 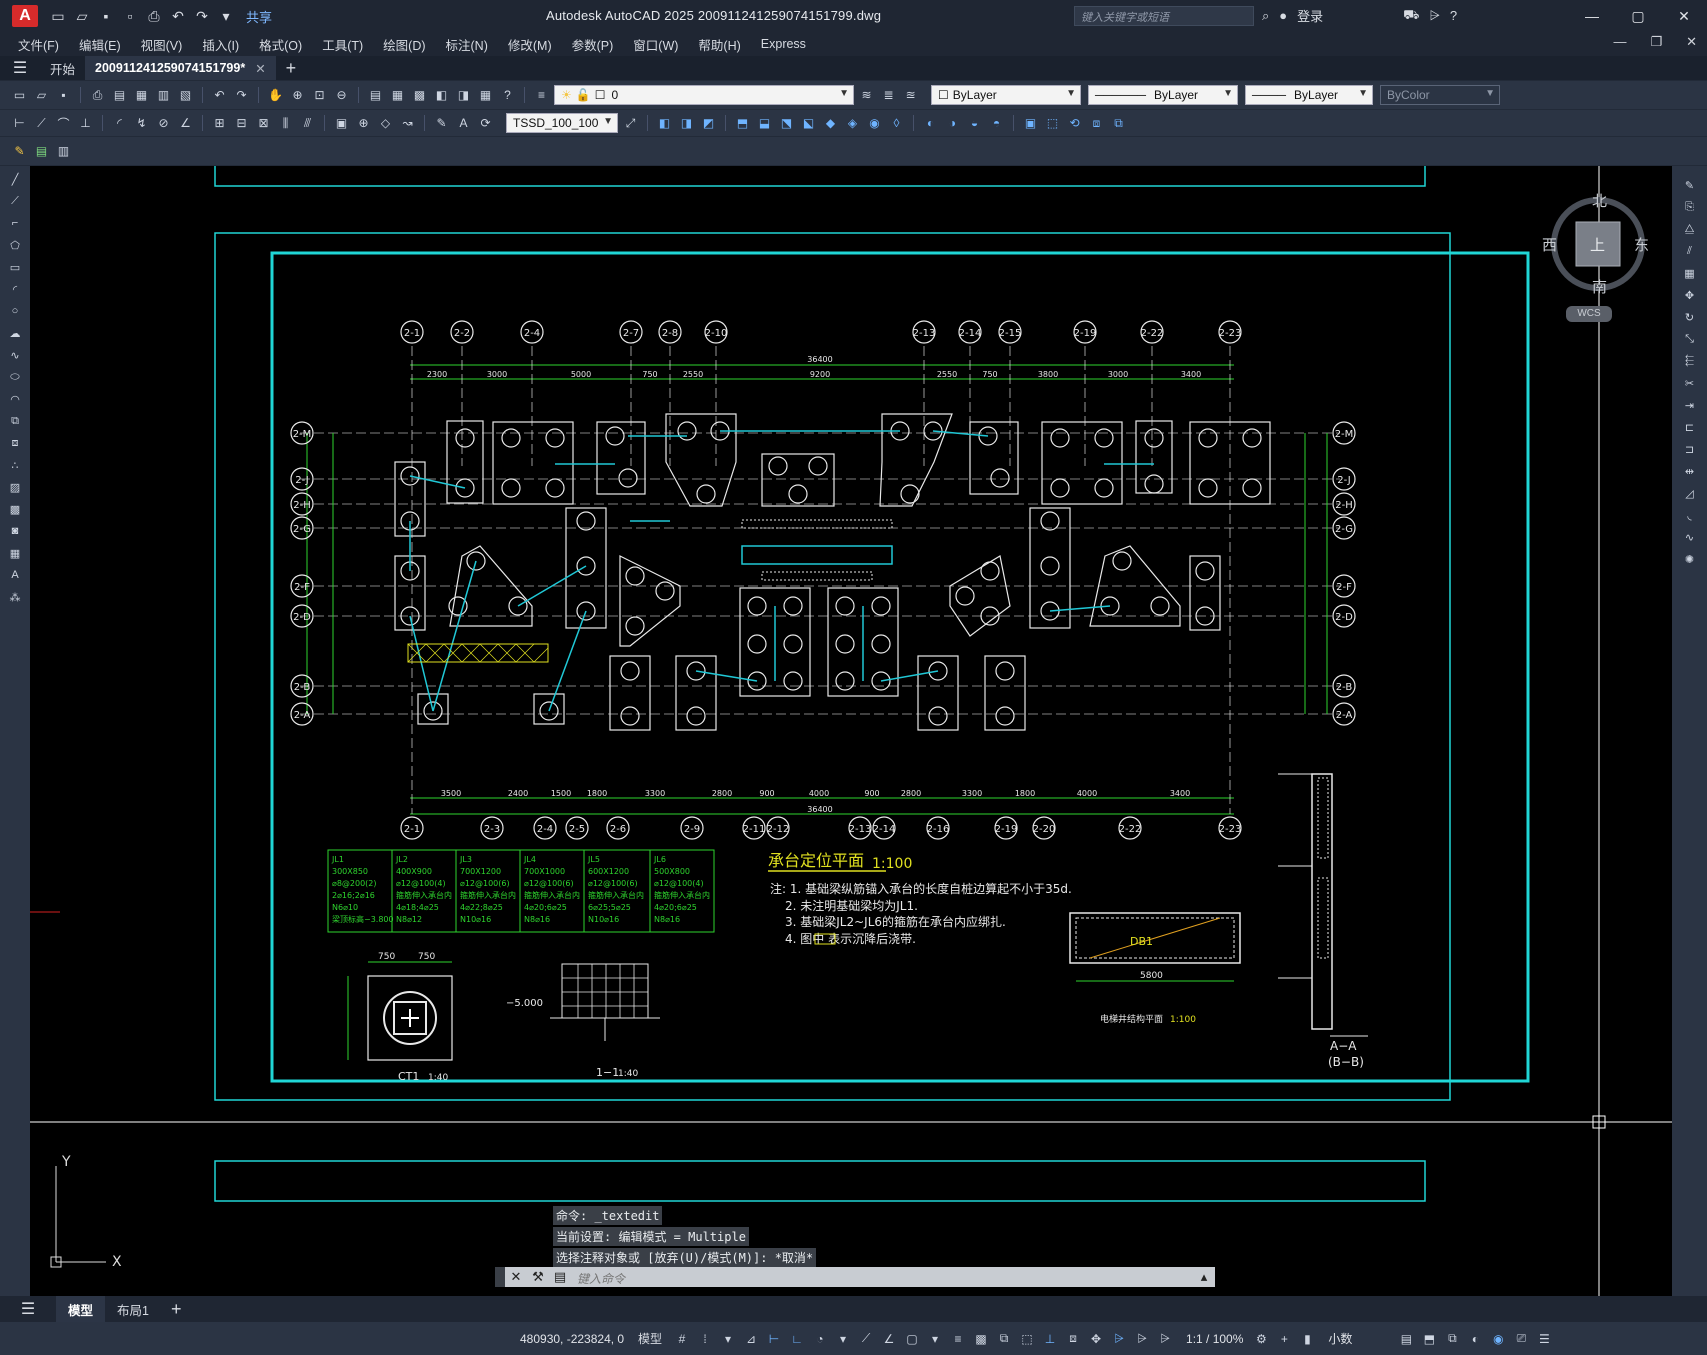 I want to click on zoom-window-icon: ⊡, so click(x=319, y=95).